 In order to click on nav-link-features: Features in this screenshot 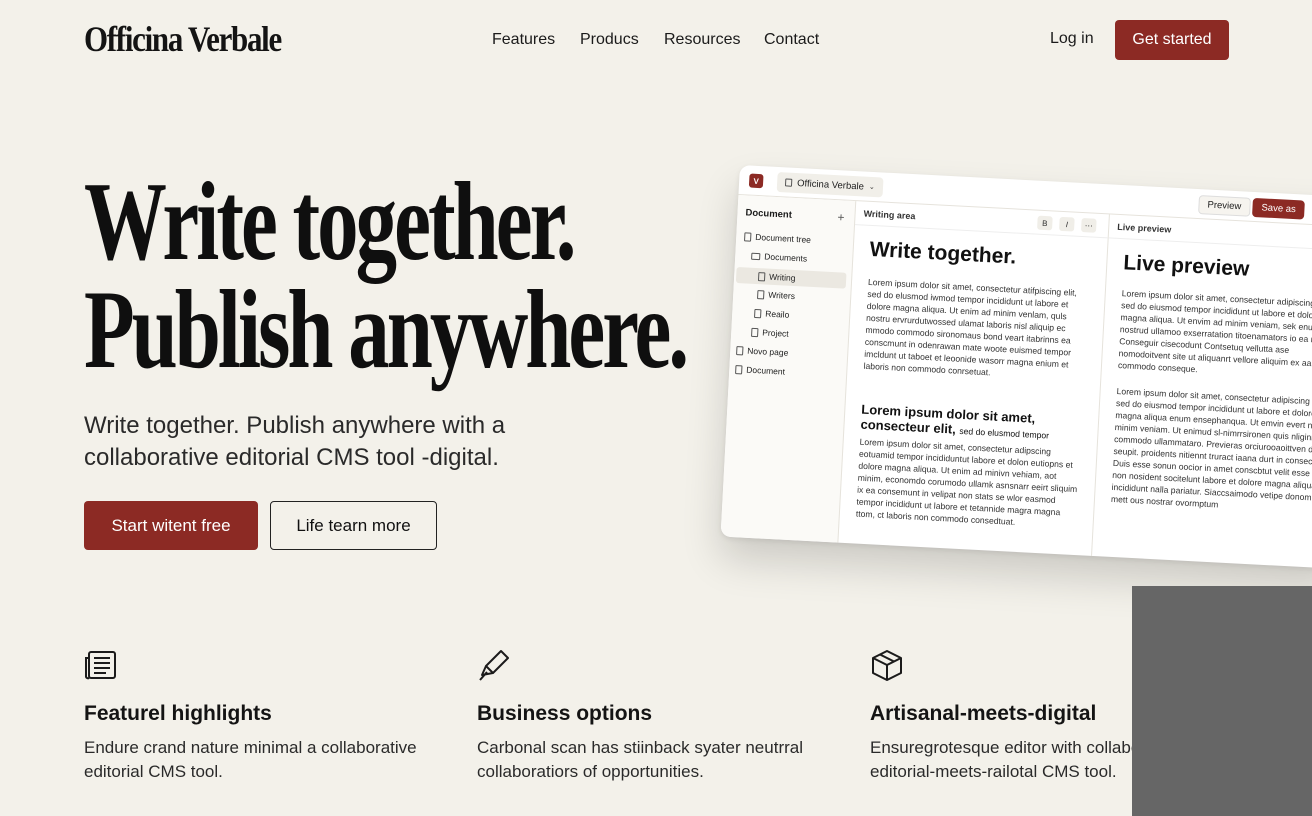, I will do `click(523, 40)`.